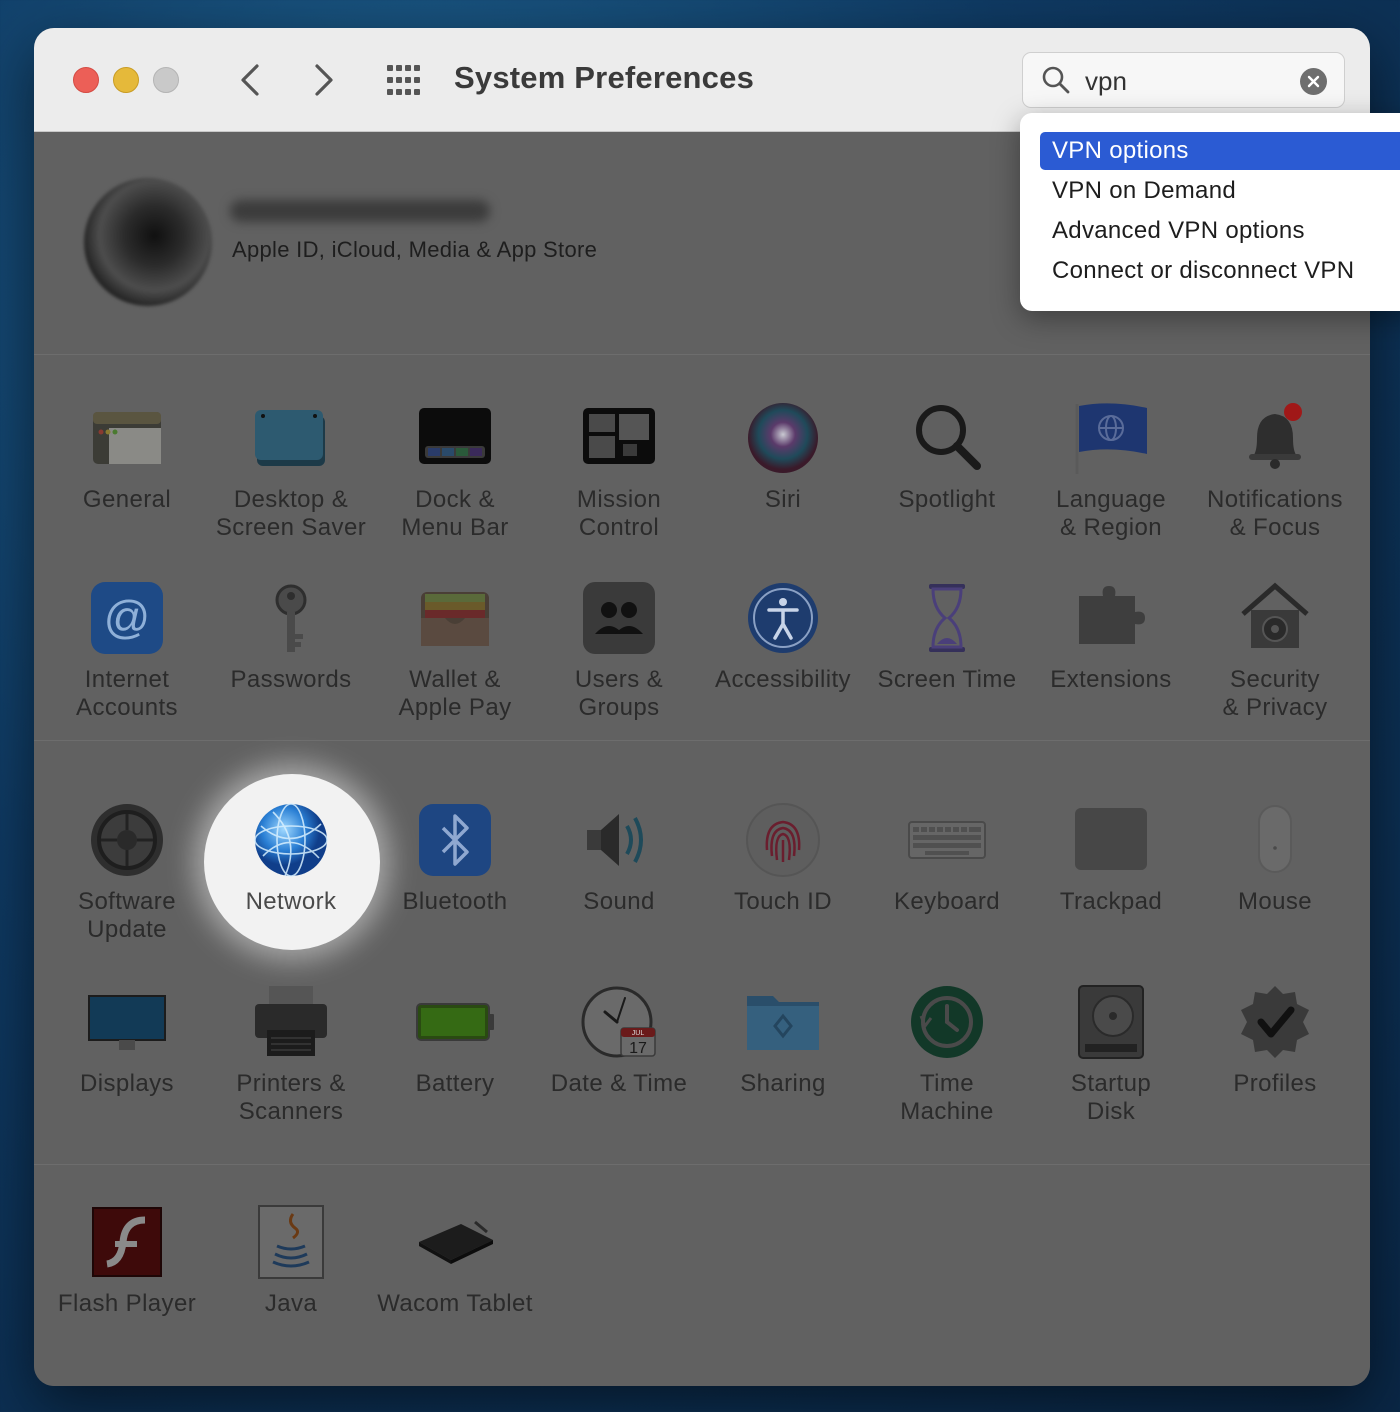 The height and width of the screenshot is (1412, 1400). What do you see at coordinates (1220, 231) in the screenshot?
I see `menu-item-advanced-vpn-options: Advanced VPN options` at bounding box center [1220, 231].